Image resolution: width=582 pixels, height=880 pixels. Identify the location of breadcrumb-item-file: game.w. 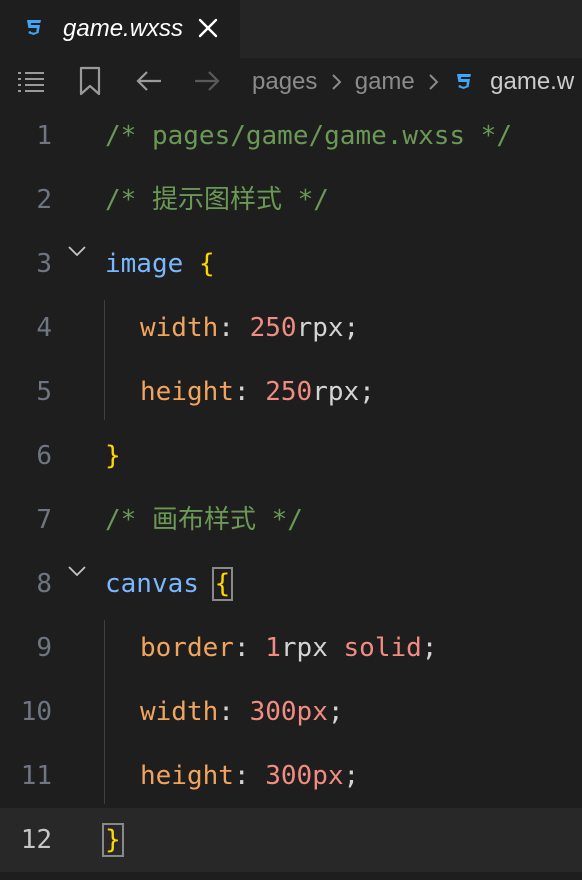
(532, 82).